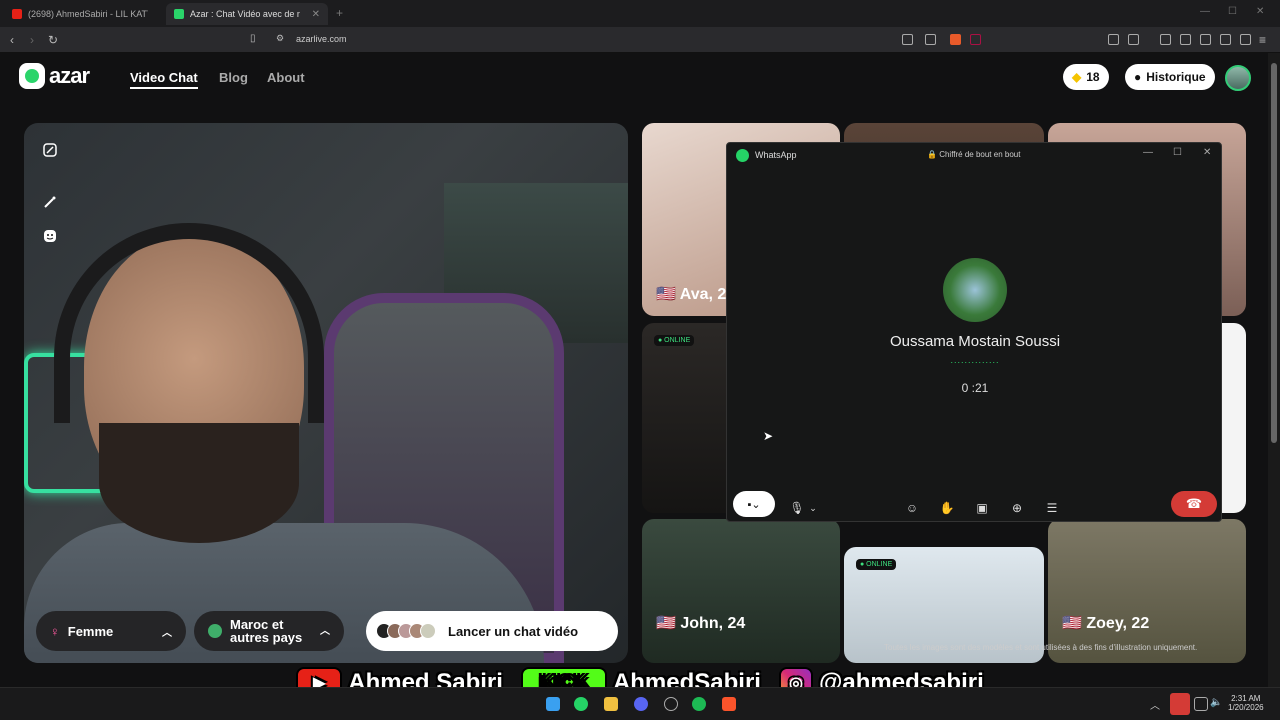 The image size is (1280, 720). I want to click on screenshot-icon, so click(1133, 39).